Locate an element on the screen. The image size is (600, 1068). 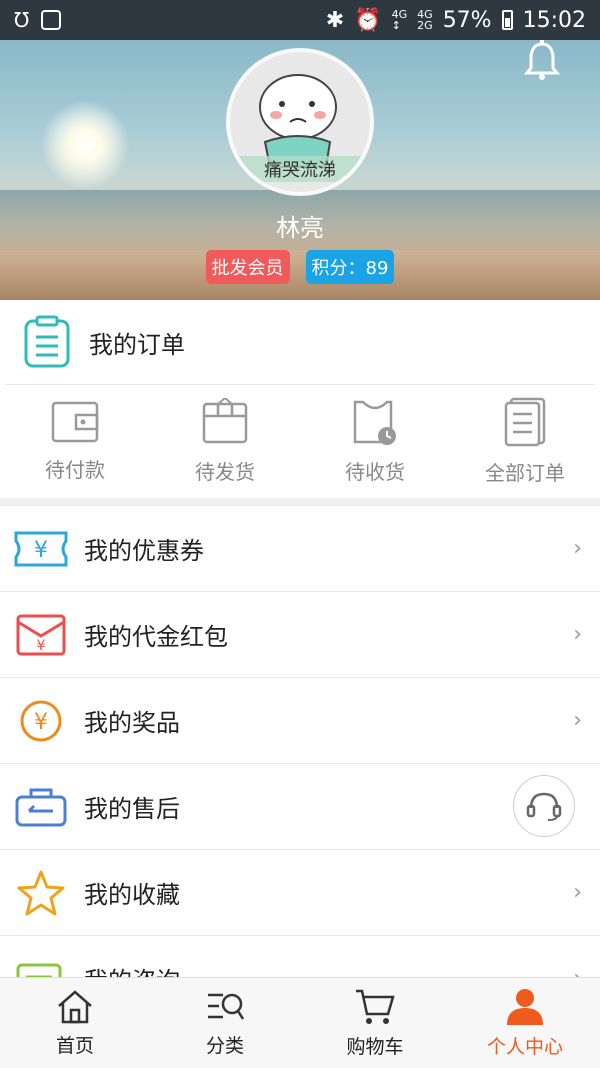
bell-icon is located at coordinates (542, 61).